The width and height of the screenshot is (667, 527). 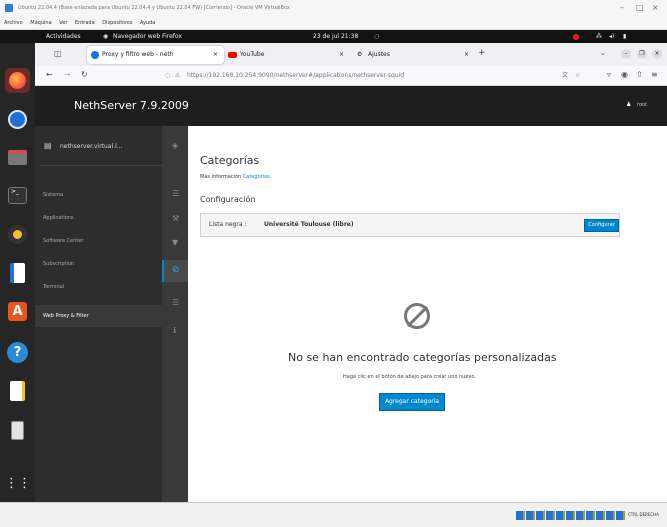 I want to click on forward-arrow-icon: →, so click(x=67, y=74).